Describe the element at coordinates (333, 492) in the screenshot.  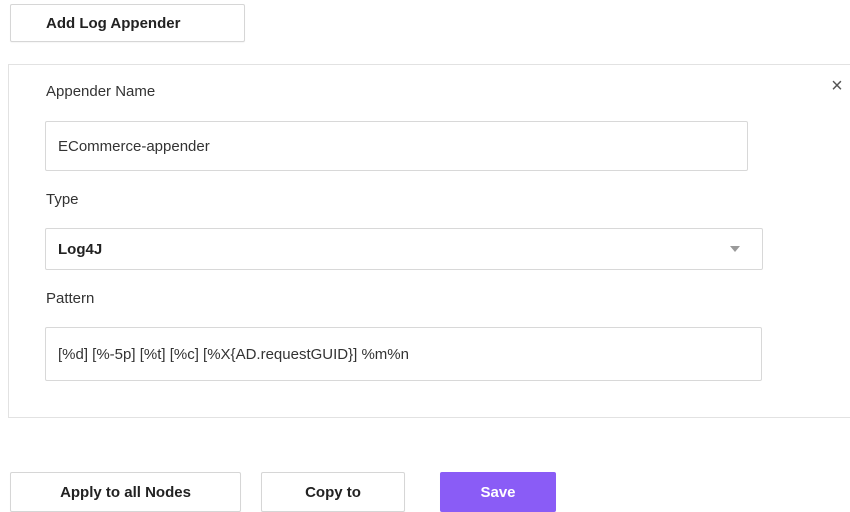
I see `copy-to-button: Copy to` at that location.